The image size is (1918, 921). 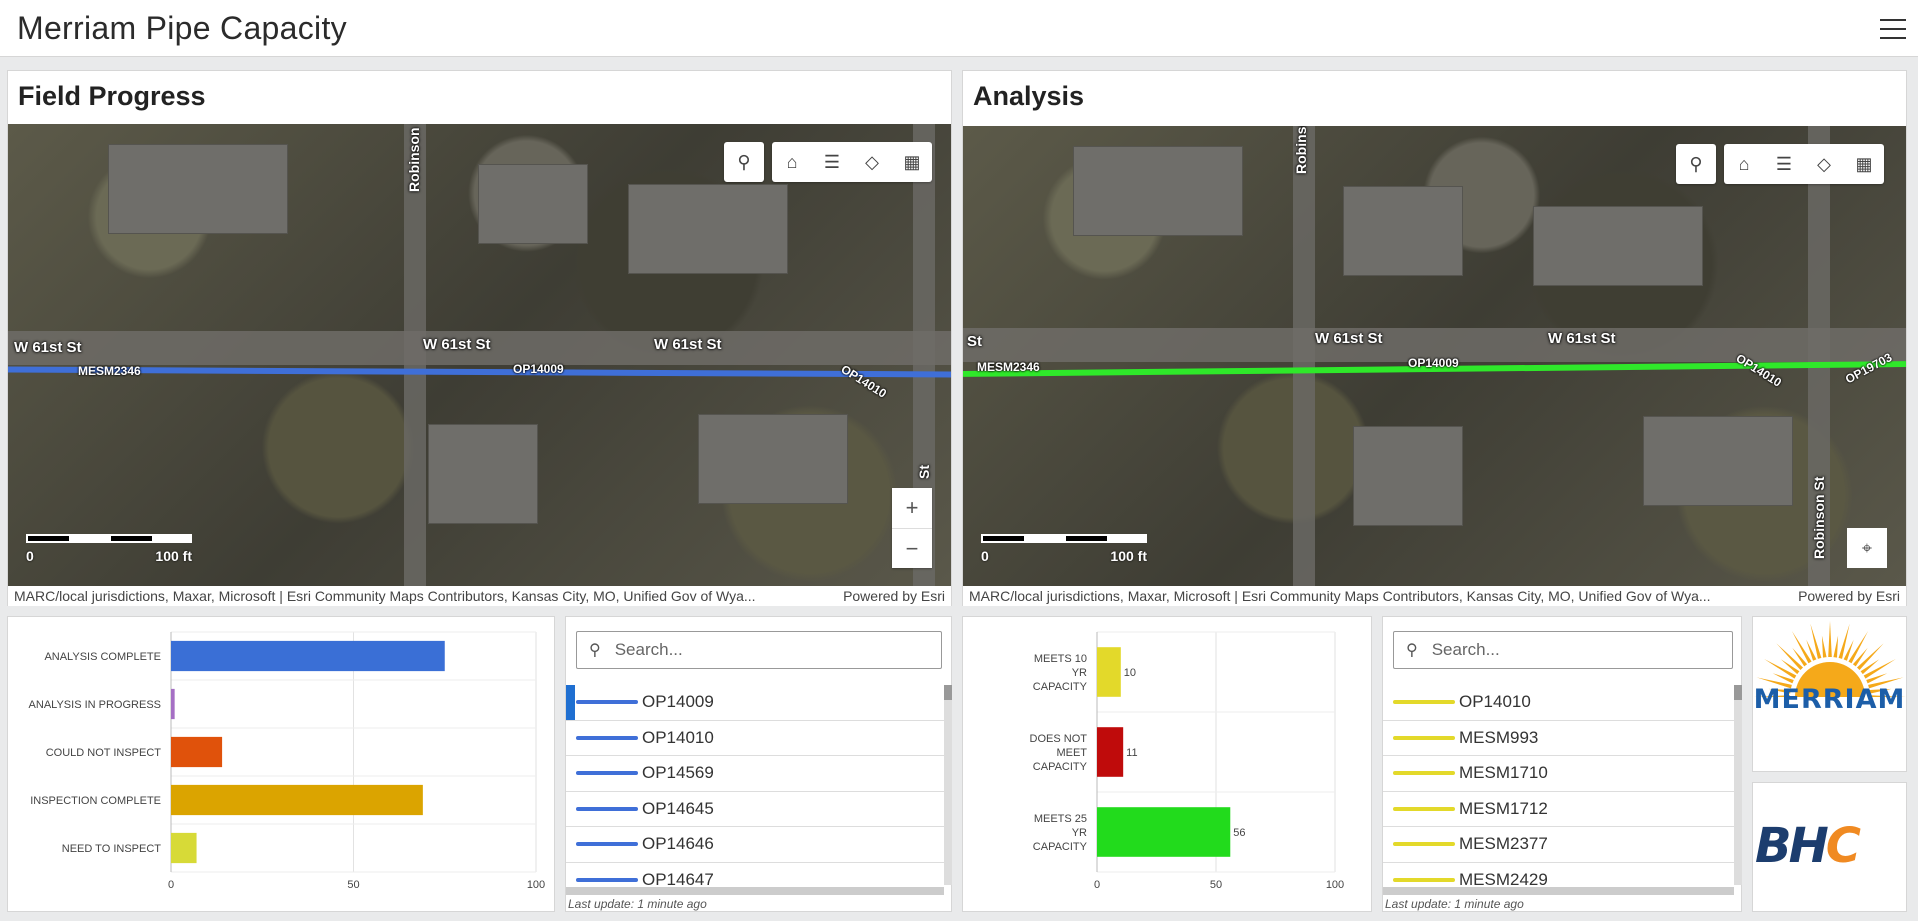 What do you see at coordinates (678, 773) in the screenshot?
I see `list-item-label: OP14569` at bounding box center [678, 773].